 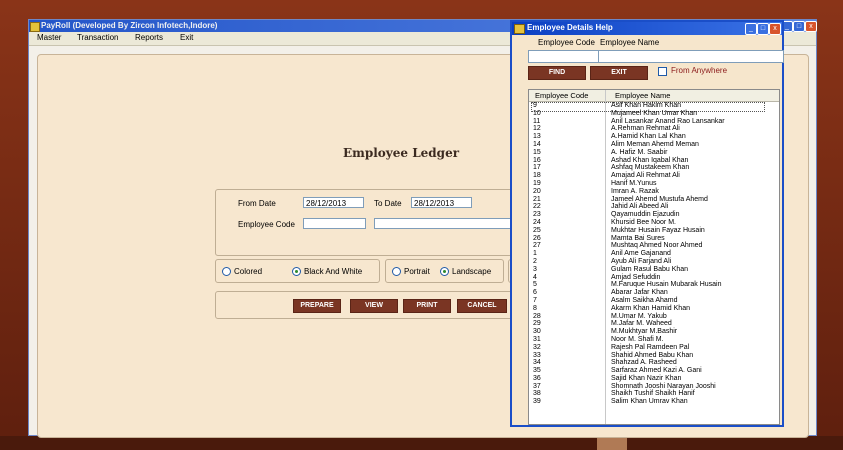 What do you see at coordinates (662, 71) in the screenshot?
I see `from-anywhere-checkbox` at bounding box center [662, 71].